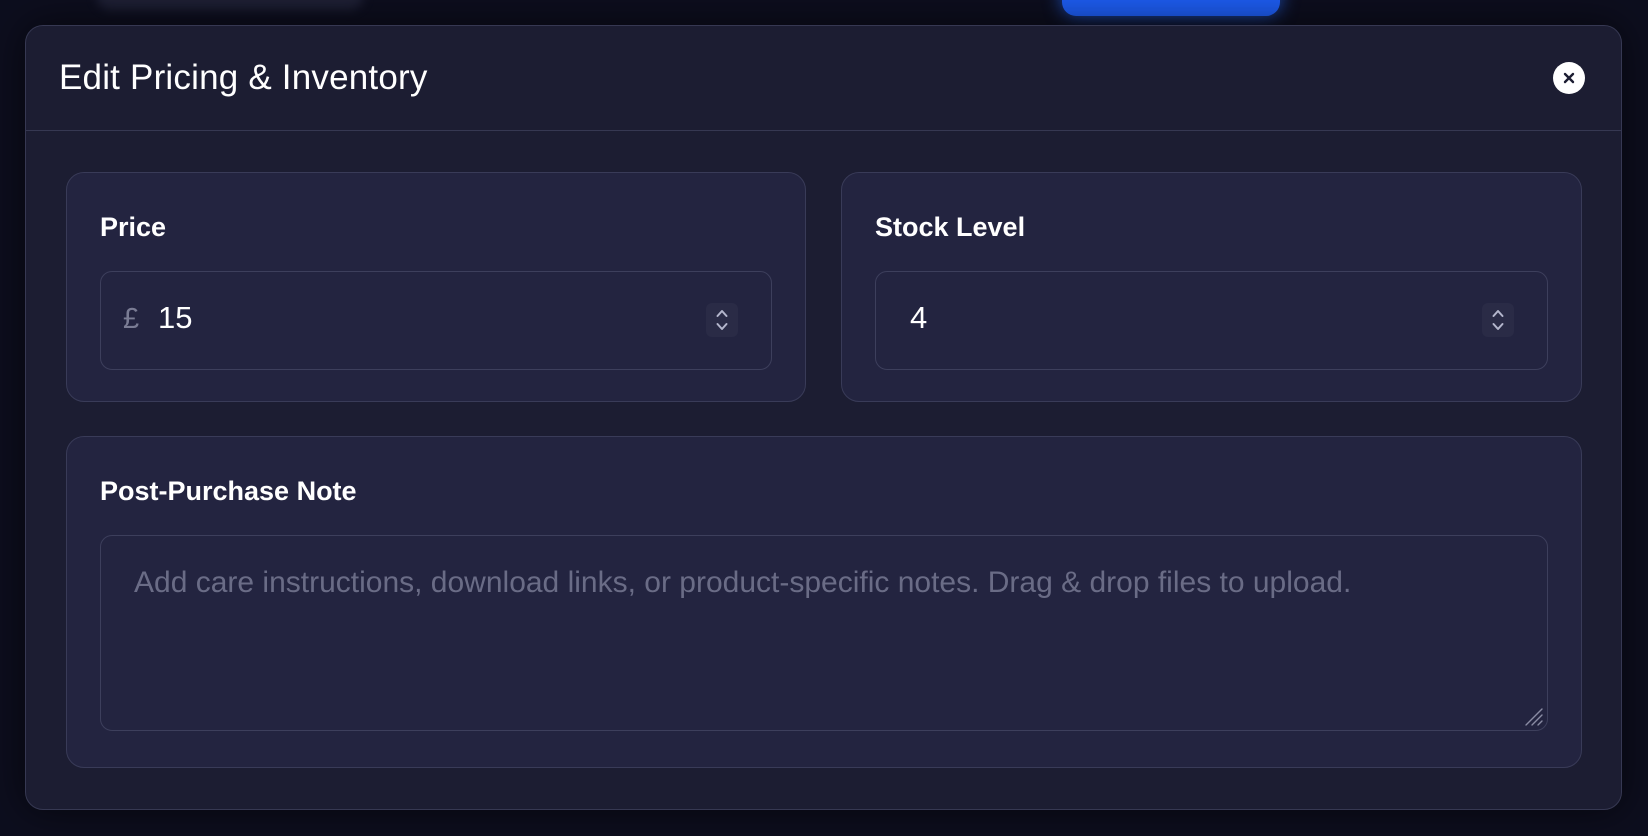 The image size is (1648, 836). I want to click on close-button, so click(1569, 78).